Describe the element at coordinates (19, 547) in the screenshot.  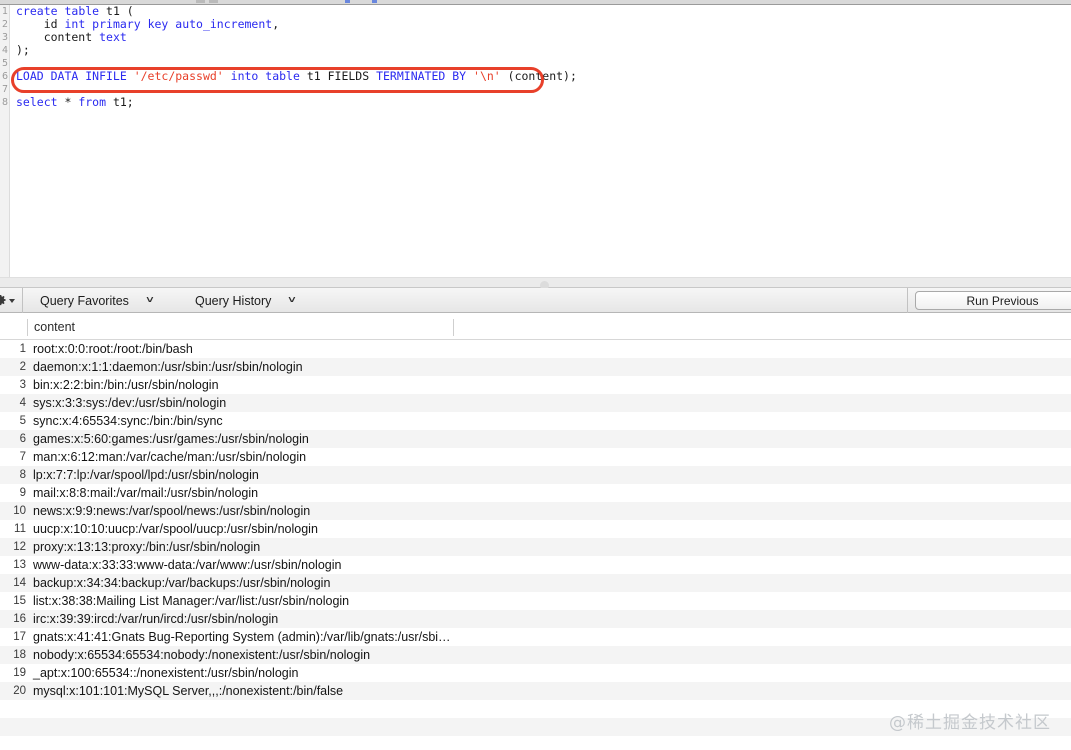
I see `row-number: 12` at that location.